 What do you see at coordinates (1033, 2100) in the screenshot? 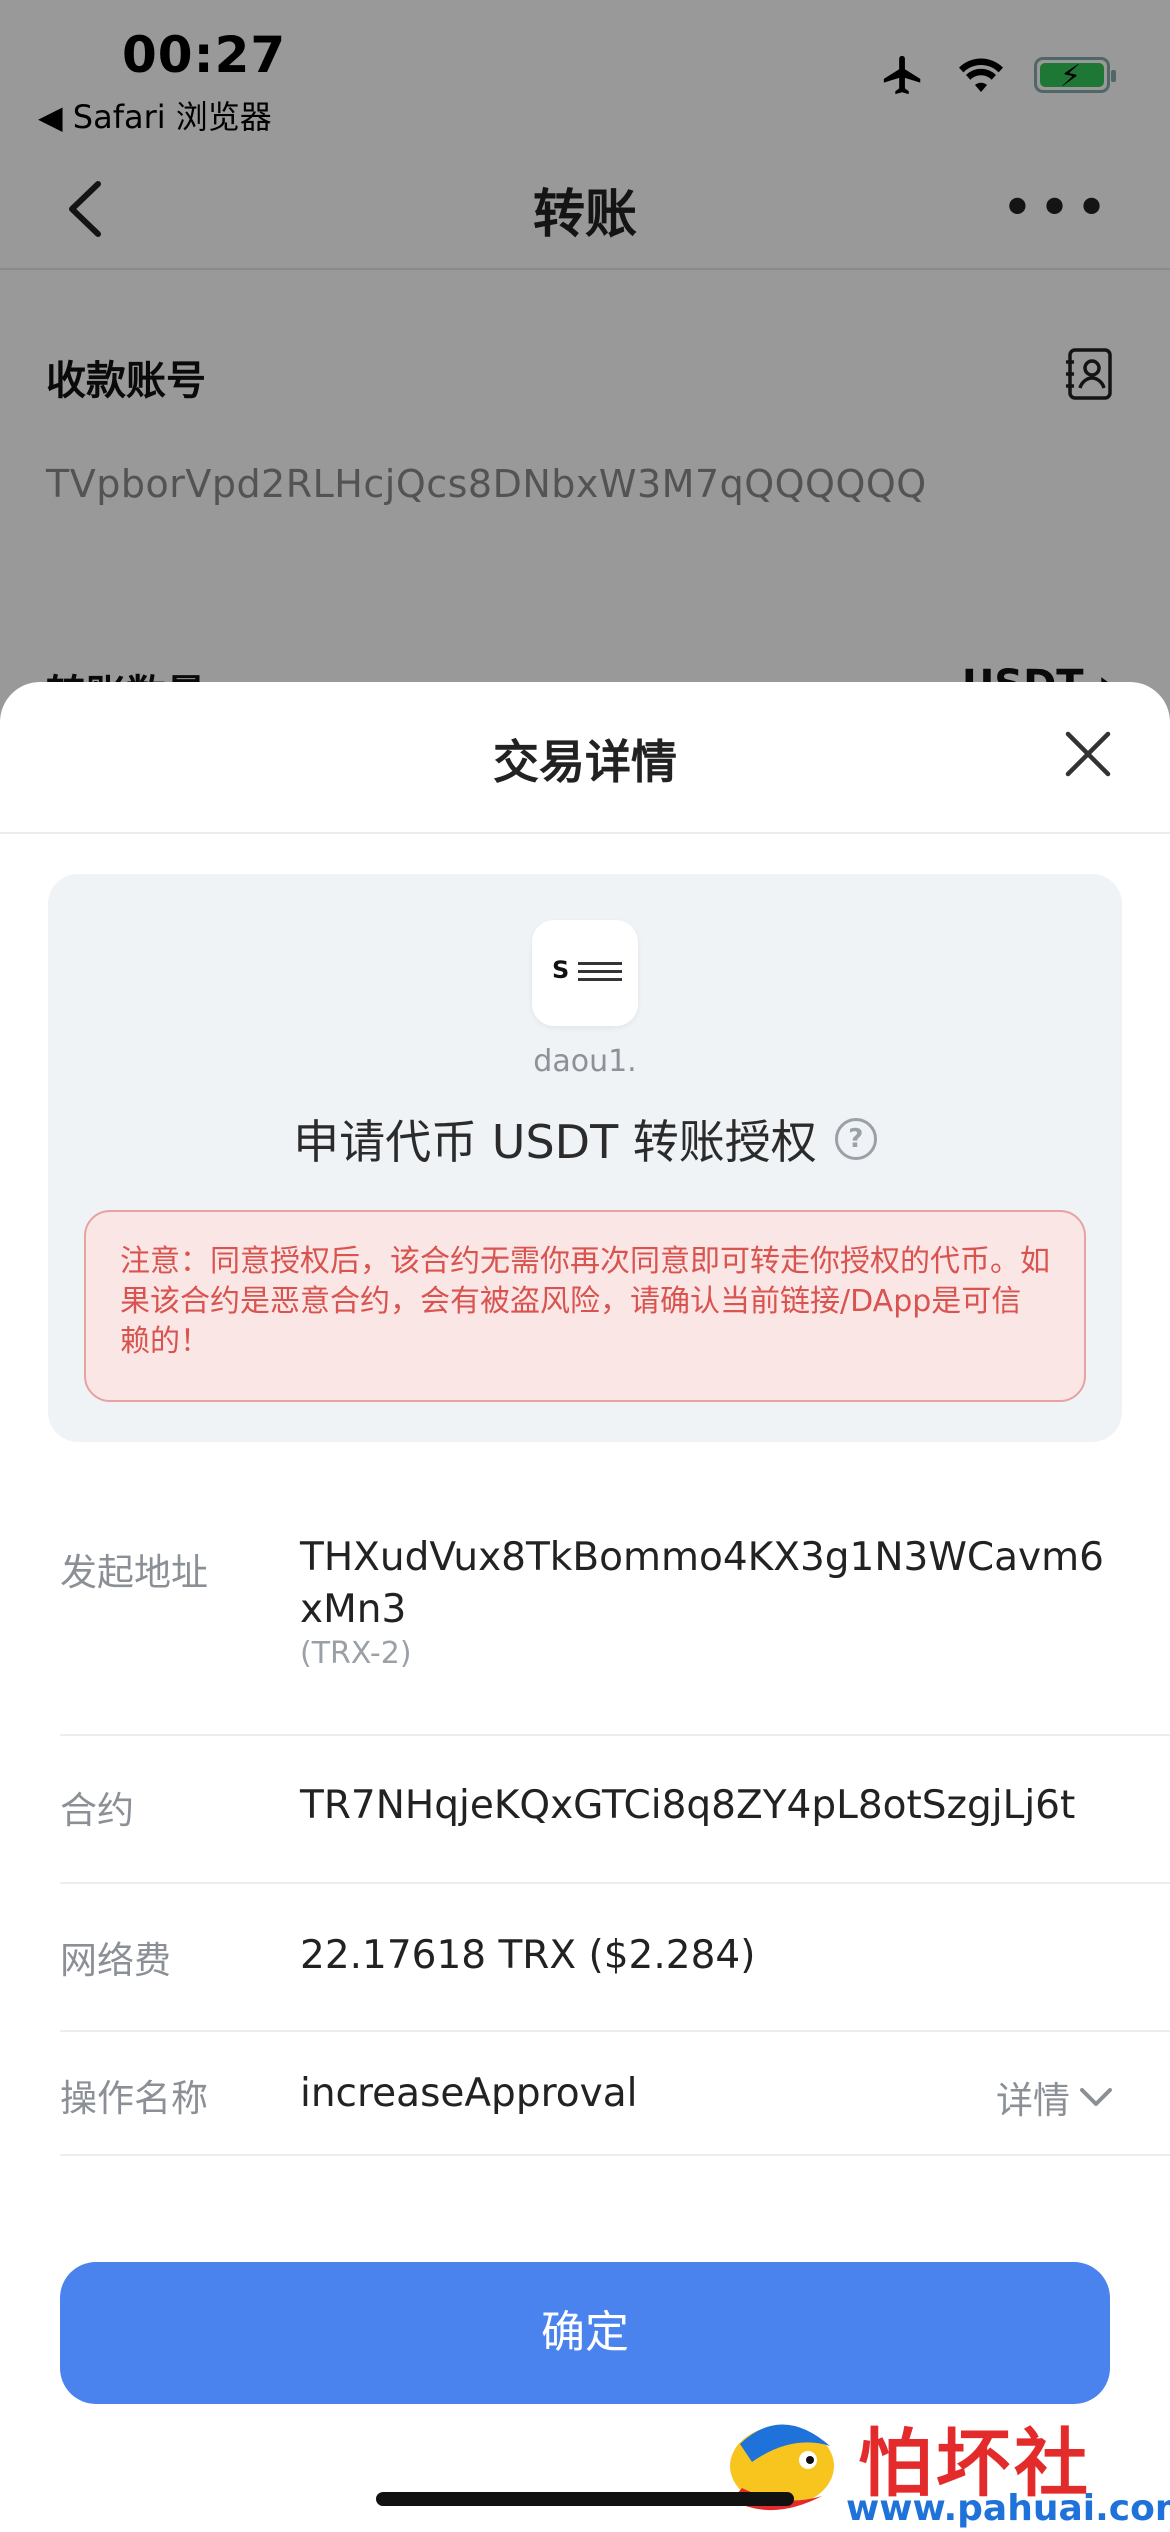
I see `details-label: 详情` at bounding box center [1033, 2100].